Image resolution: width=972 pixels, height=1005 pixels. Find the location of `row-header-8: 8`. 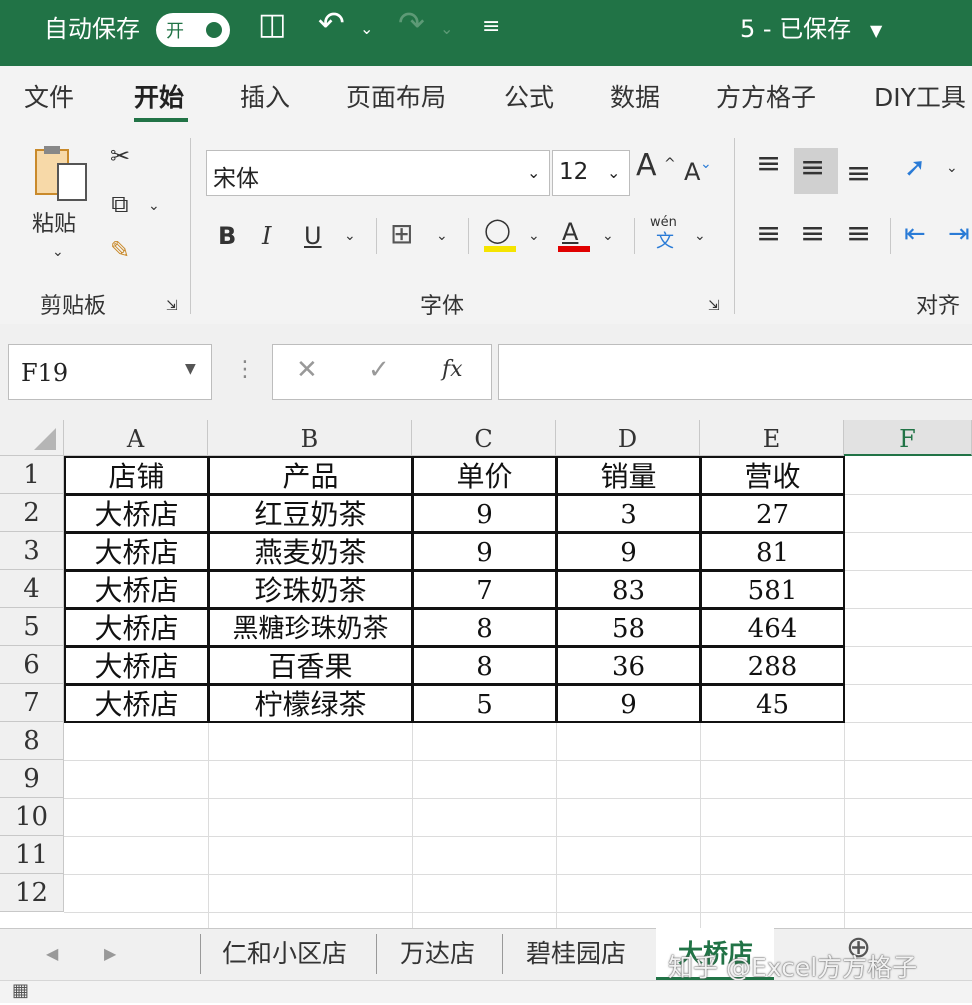

row-header-8: 8 is located at coordinates (32, 741).